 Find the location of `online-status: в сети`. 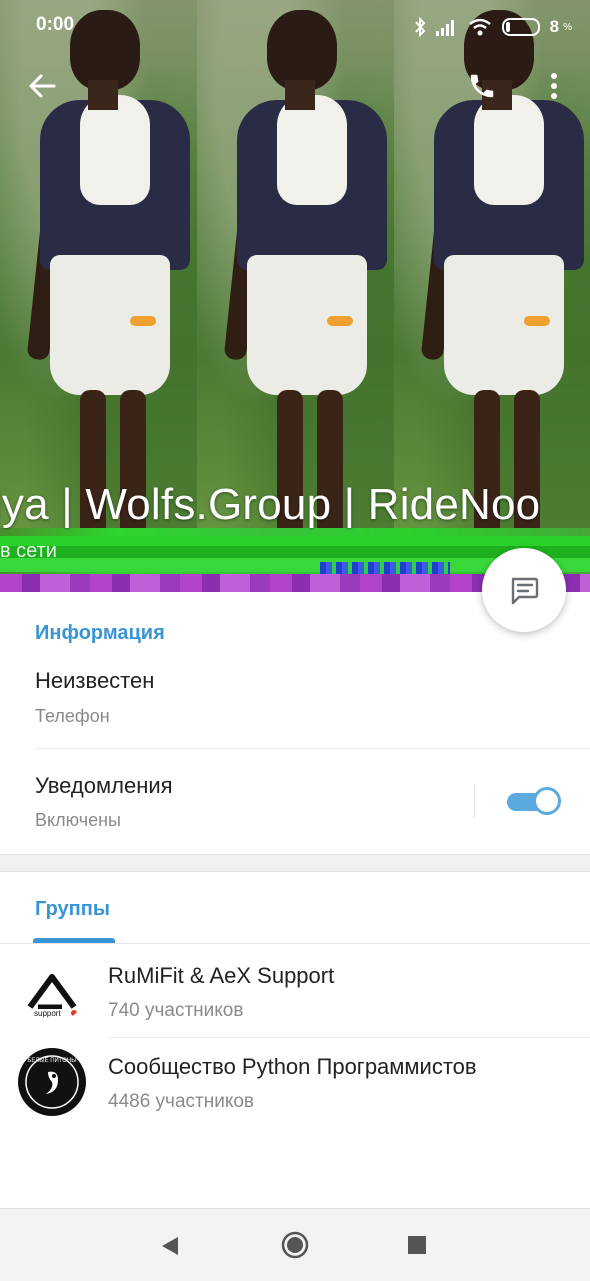

online-status: в сети is located at coordinates (28, 551).